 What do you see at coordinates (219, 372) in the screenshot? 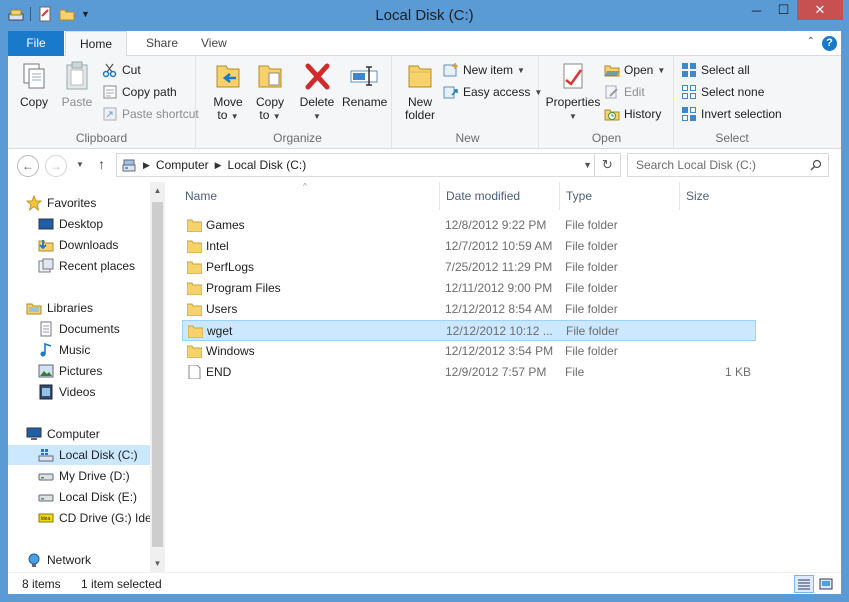
I see `file-name: END` at bounding box center [219, 372].